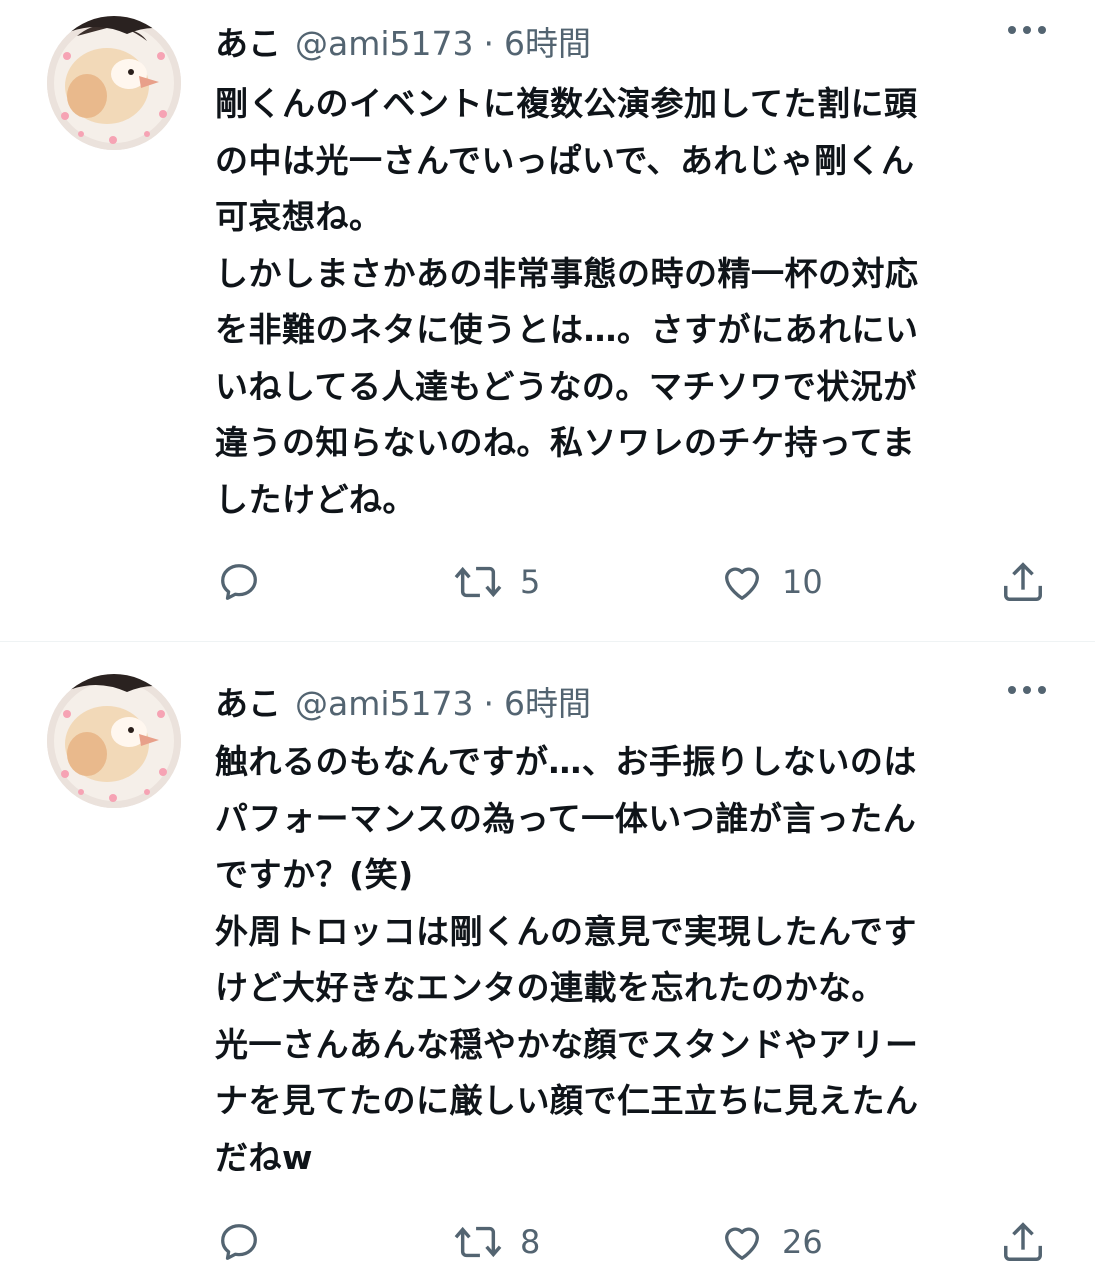  What do you see at coordinates (802, 1242) in the screenshot?
I see `like-count: 26` at bounding box center [802, 1242].